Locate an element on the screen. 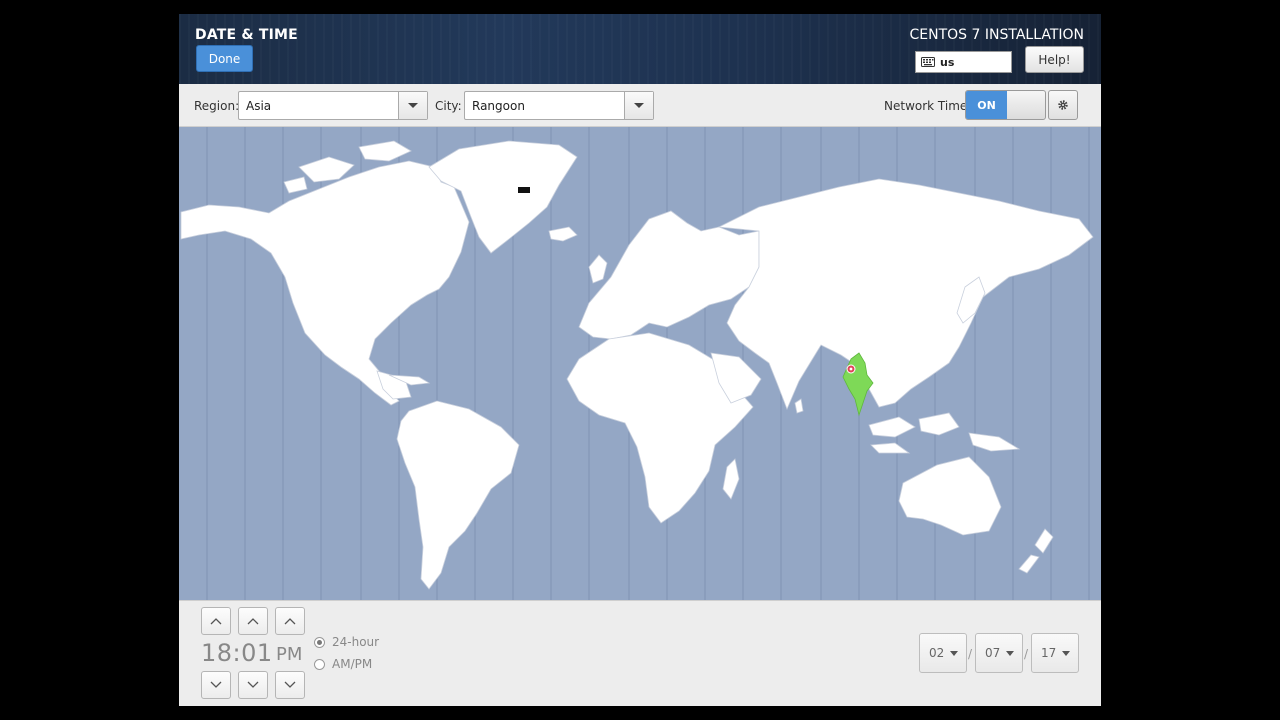 The width and height of the screenshot is (1280, 720). region-dropdown-button is located at coordinates (412, 105).